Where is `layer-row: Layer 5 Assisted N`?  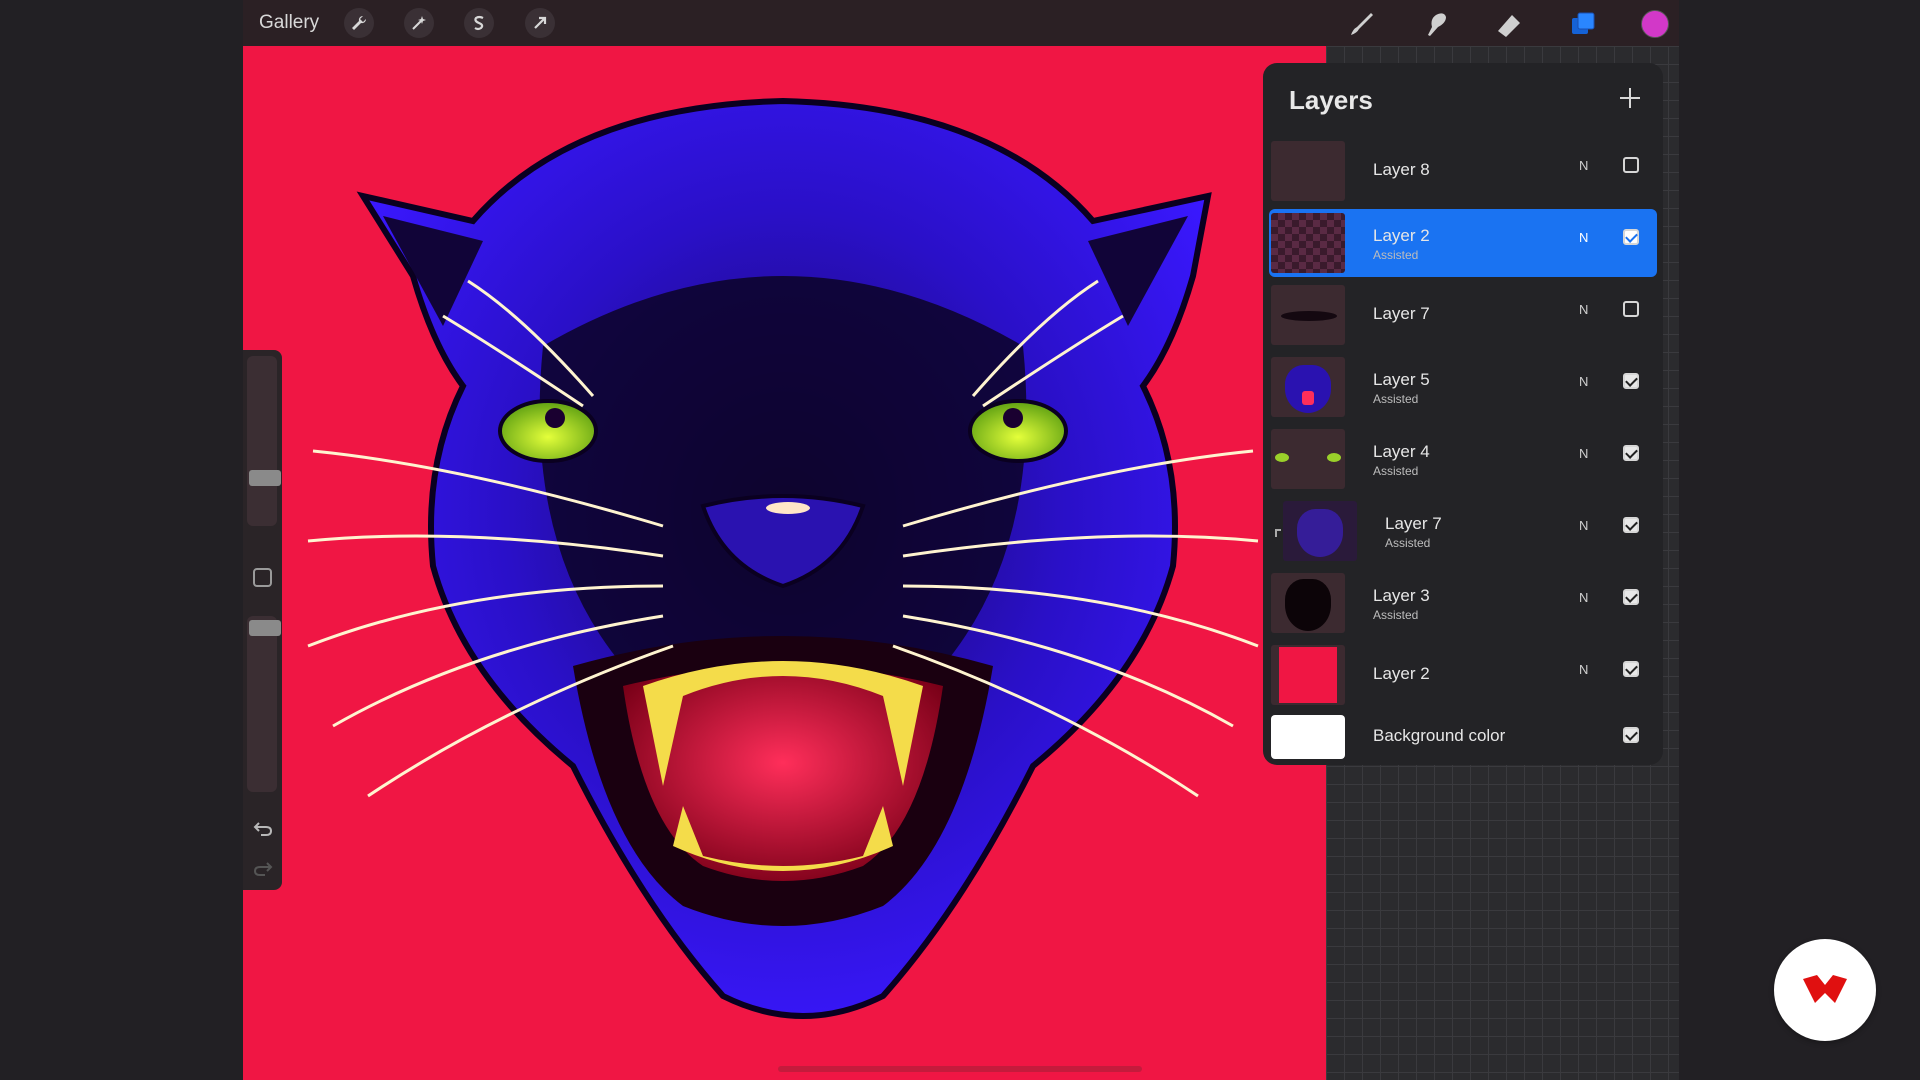
layer-row: Layer 5 Assisted N is located at coordinates (1463, 387).